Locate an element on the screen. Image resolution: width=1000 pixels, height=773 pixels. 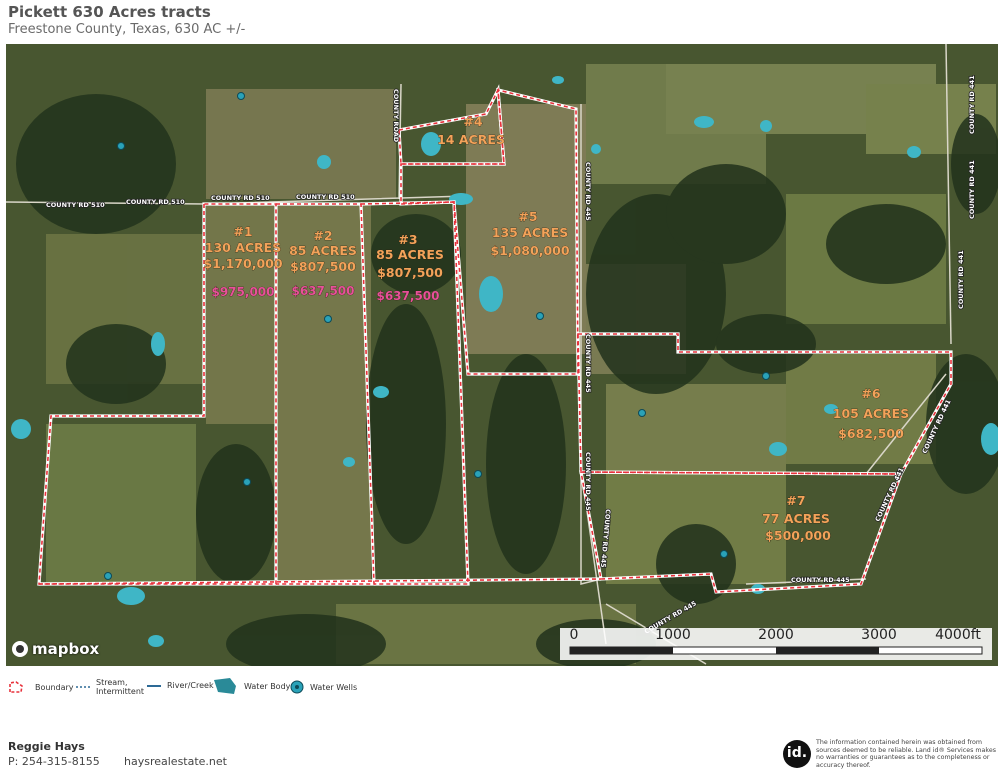
scale-tick-1000: 1000 is located at coordinates (673, 635).